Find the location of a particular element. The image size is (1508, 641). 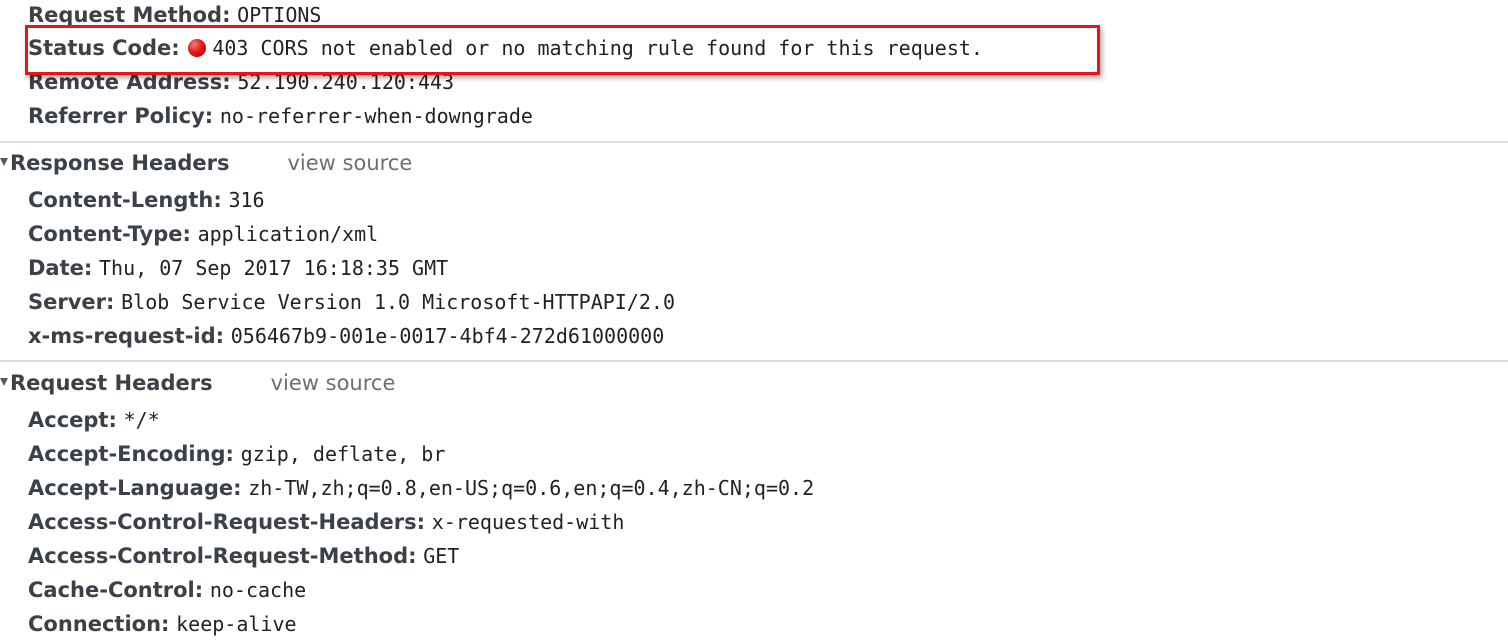

request-header-row: Accept-Encoding: gzip, deflate, br is located at coordinates (236, 454).